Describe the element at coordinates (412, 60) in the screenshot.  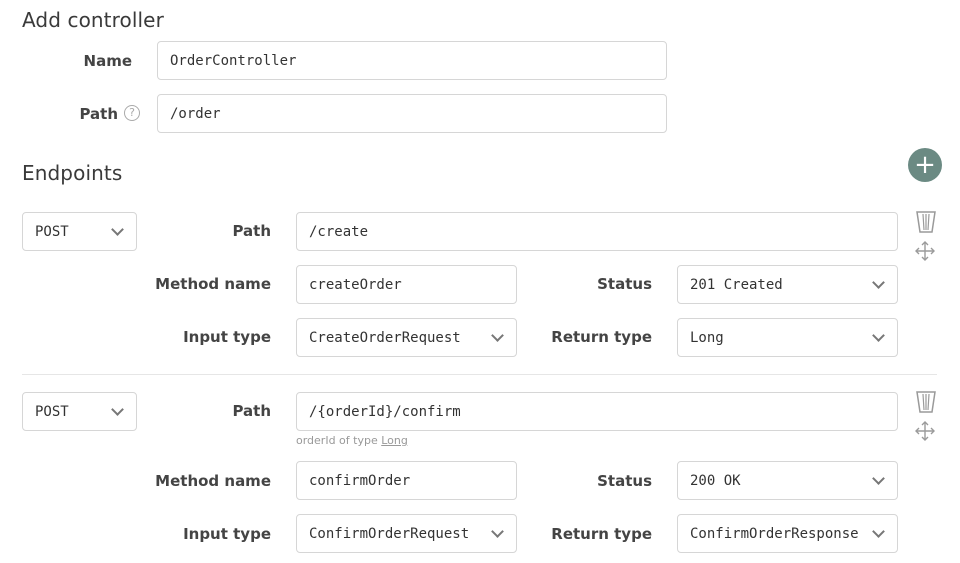
I see `name-input: OrderController` at that location.